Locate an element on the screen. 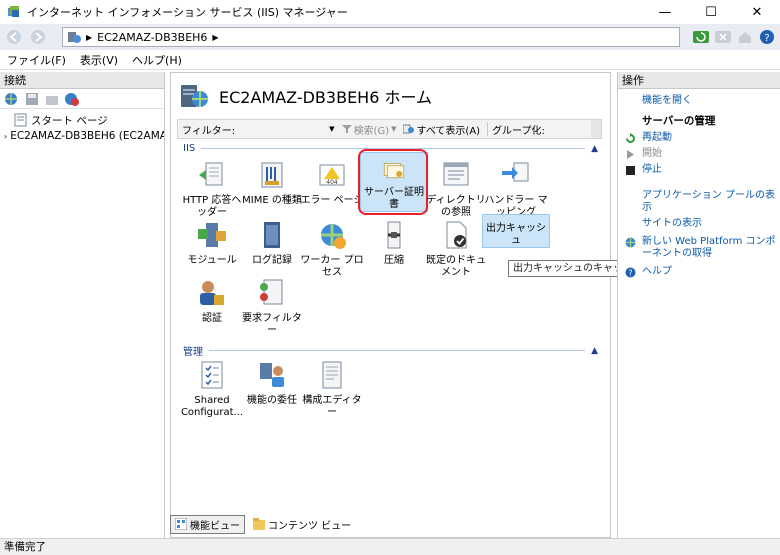 The width and height of the screenshot is (780, 555). tree-item-start-page: スタート ページ is located at coordinates (82, 120).